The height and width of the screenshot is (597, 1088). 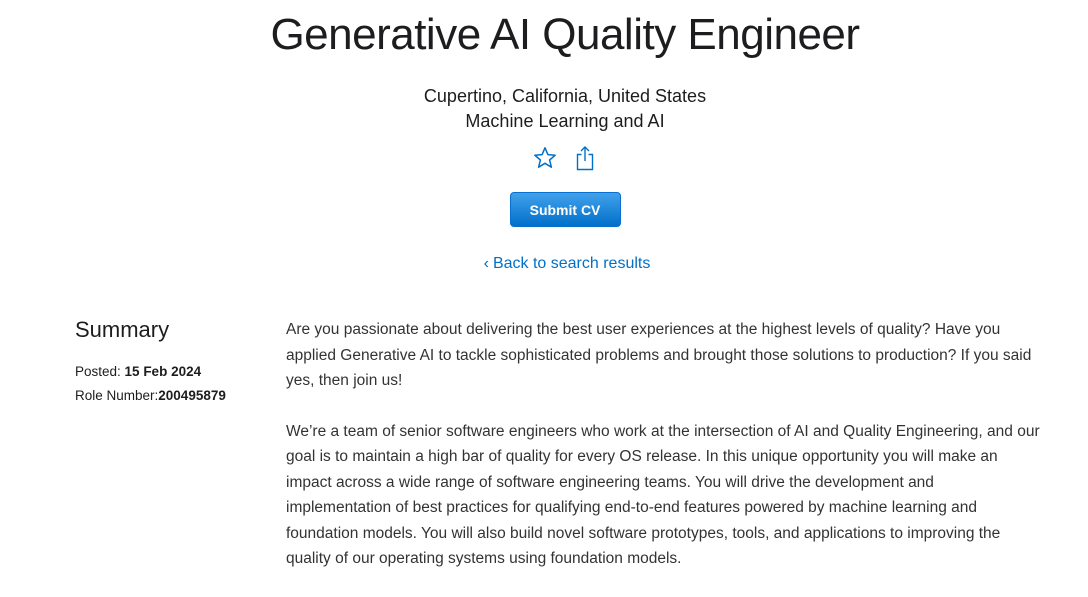 What do you see at coordinates (571, 263) in the screenshot?
I see `back-link-label: Back to search results` at bounding box center [571, 263].